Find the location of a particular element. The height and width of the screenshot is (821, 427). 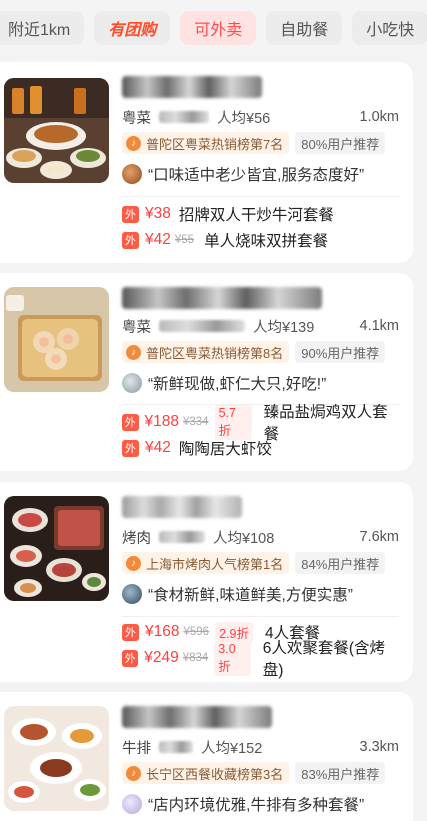

cuisine-label: 牛排 is located at coordinates (136, 748).